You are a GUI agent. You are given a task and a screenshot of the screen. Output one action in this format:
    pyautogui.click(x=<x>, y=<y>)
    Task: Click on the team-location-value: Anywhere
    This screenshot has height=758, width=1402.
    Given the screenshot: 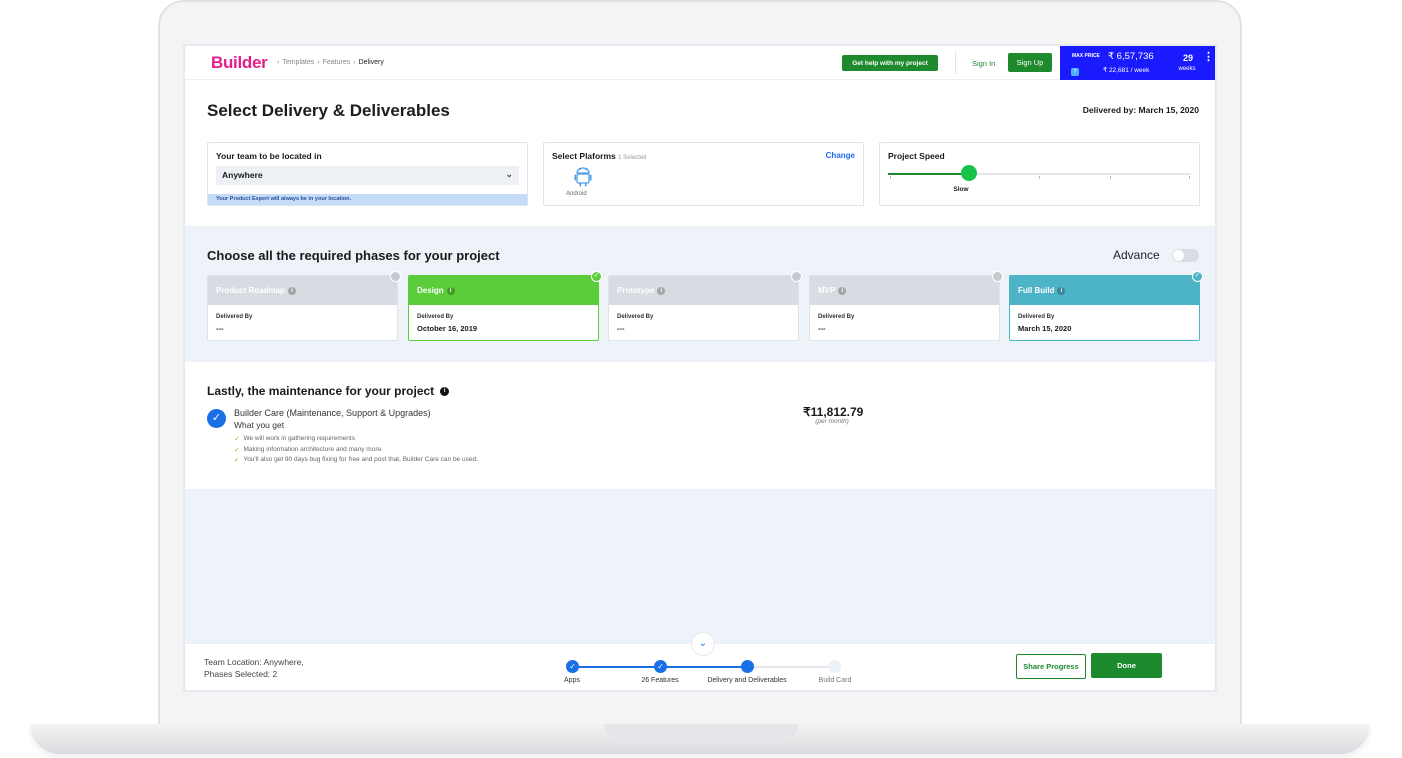 What is the action you would take?
    pyautogui.click(x=242, y=175)
    